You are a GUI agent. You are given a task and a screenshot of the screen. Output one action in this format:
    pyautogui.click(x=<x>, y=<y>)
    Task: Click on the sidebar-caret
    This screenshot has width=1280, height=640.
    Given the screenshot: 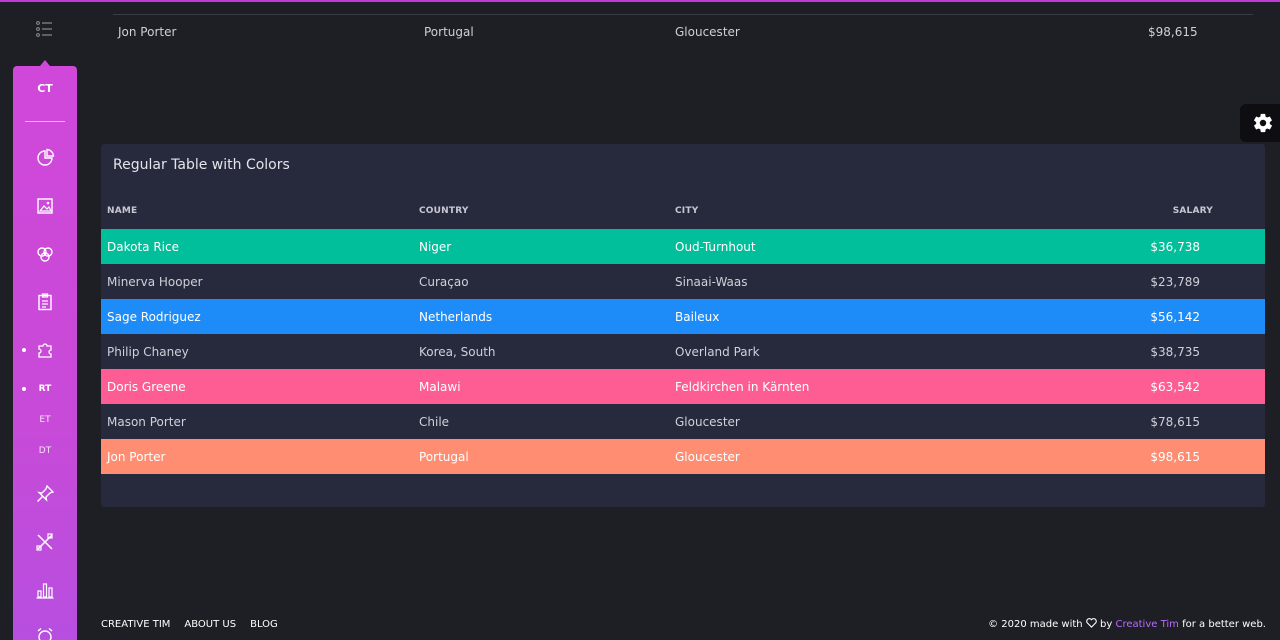 What is the action you would take?
    pyautogui.click(x=45, y=63)
    